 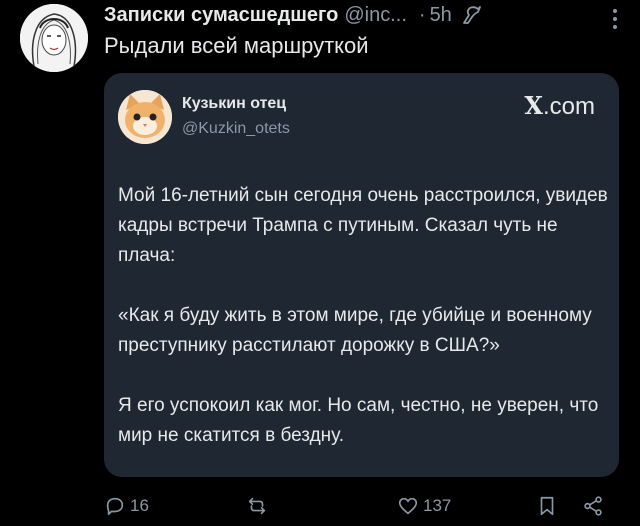 I want to click on tweet-header: Записки сумасшедшего @inc... · 5h, so click(x=362, y=15).